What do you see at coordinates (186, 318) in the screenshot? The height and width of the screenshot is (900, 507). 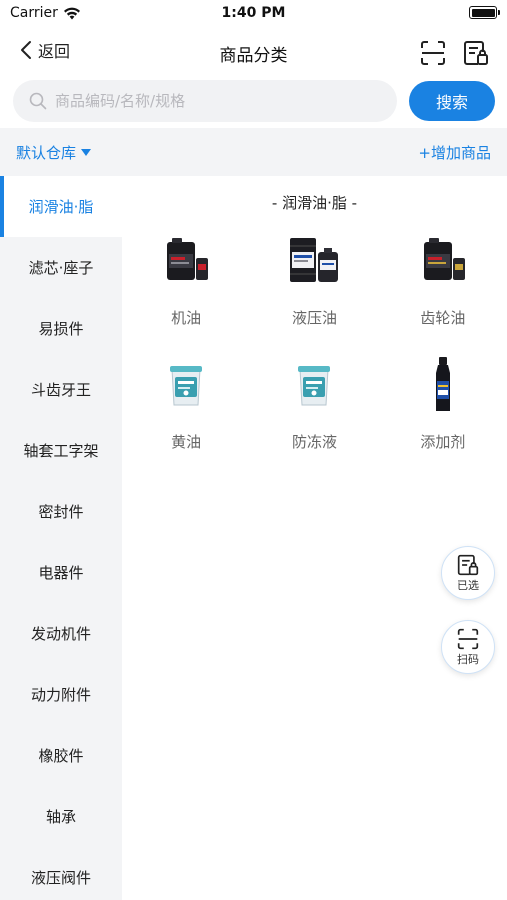 I see `category-label: 机油` at bounding box center [186, 318].